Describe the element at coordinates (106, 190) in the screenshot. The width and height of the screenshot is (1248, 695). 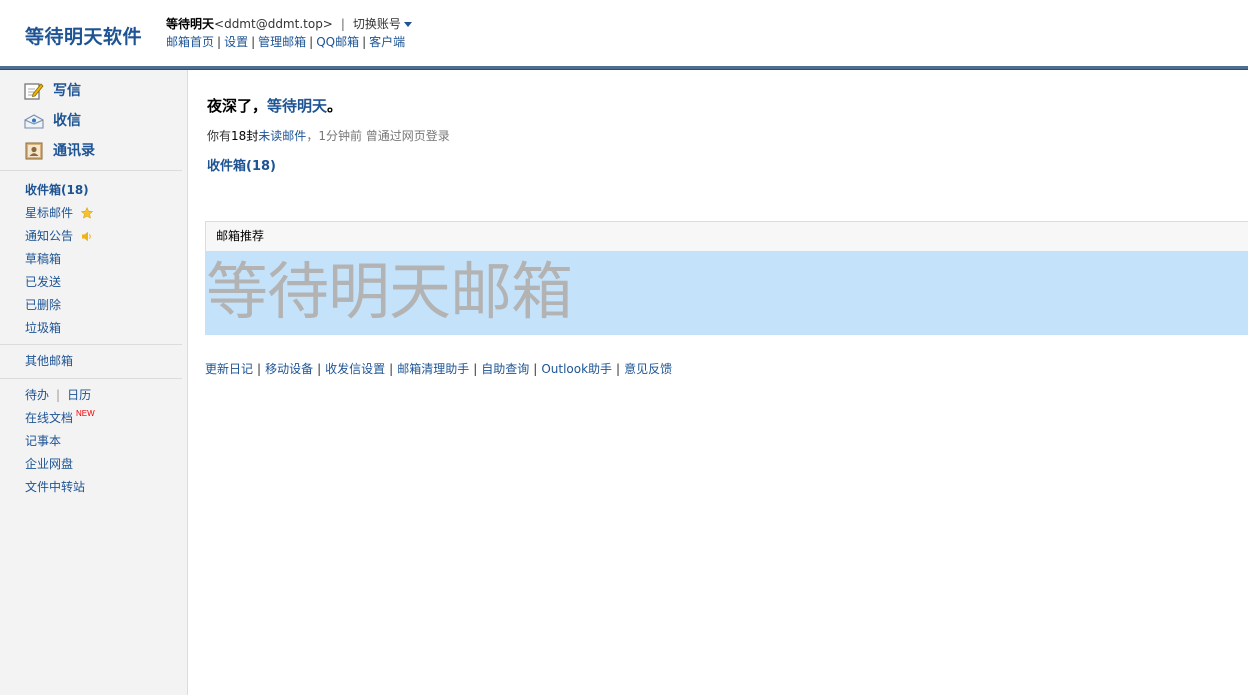
I see `sidebar-item-inbox: 收件箱(18)` at that location.